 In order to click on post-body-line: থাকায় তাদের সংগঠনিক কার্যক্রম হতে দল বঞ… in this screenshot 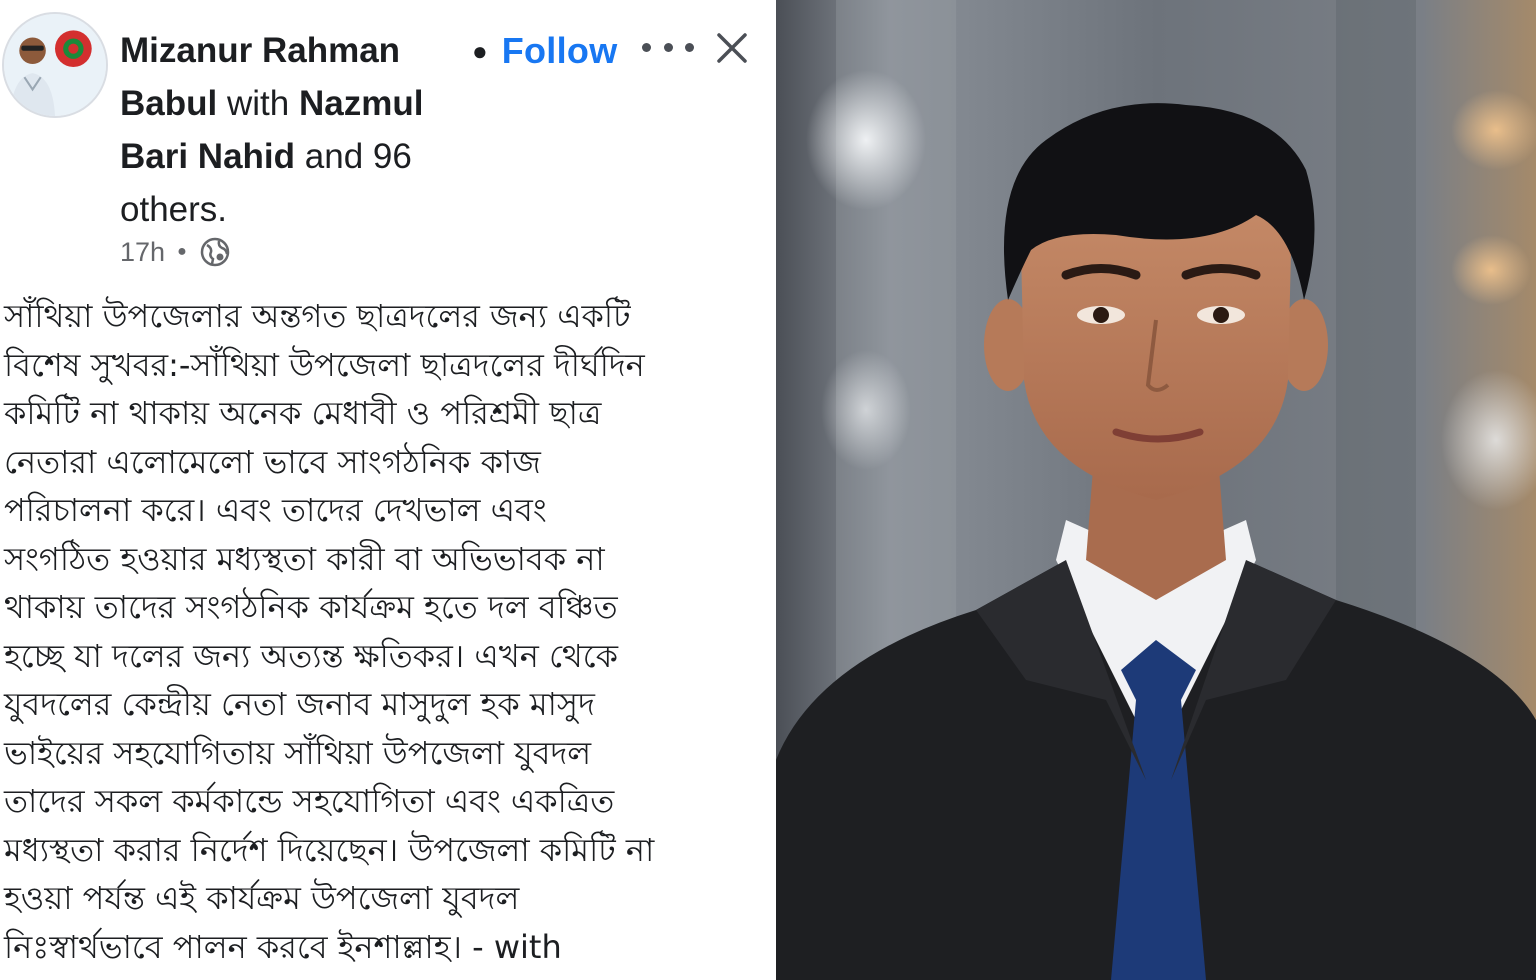, I will do `click(311, 607)`.